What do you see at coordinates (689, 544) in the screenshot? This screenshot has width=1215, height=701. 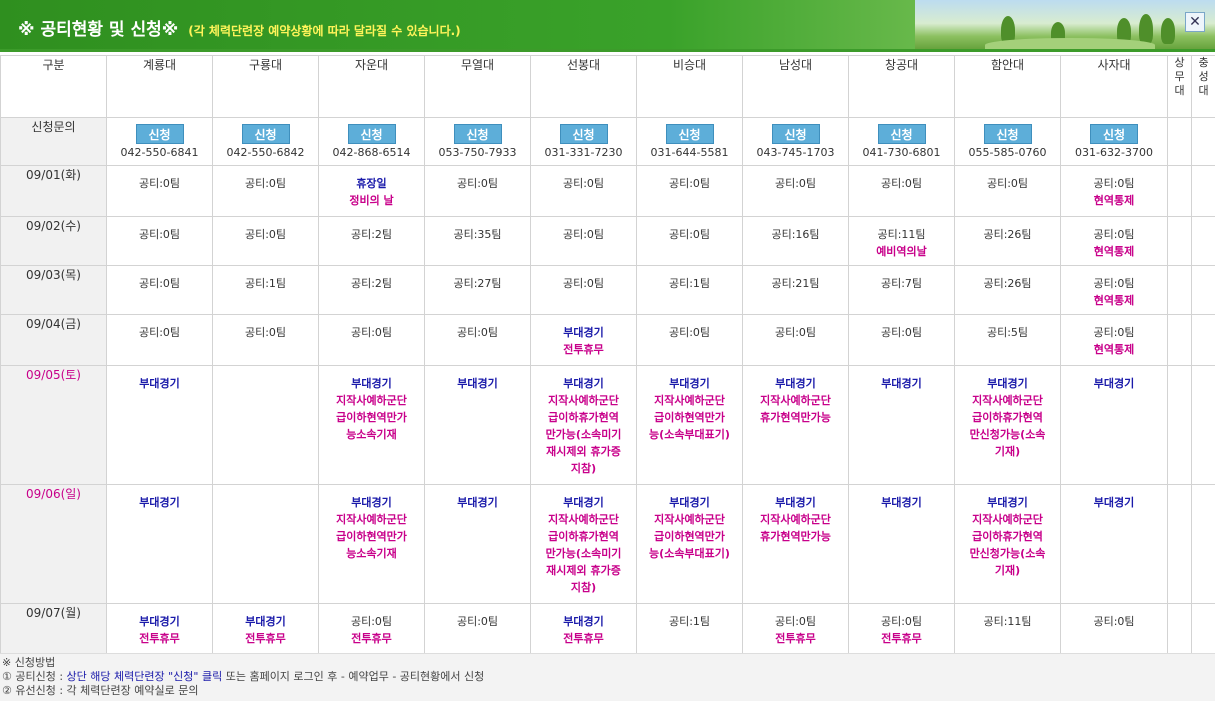 I see `status-cell: 부대경기 지작사예하군단 급이하현역만가 능(소속부대표기)` at bounding box center [689, 544].